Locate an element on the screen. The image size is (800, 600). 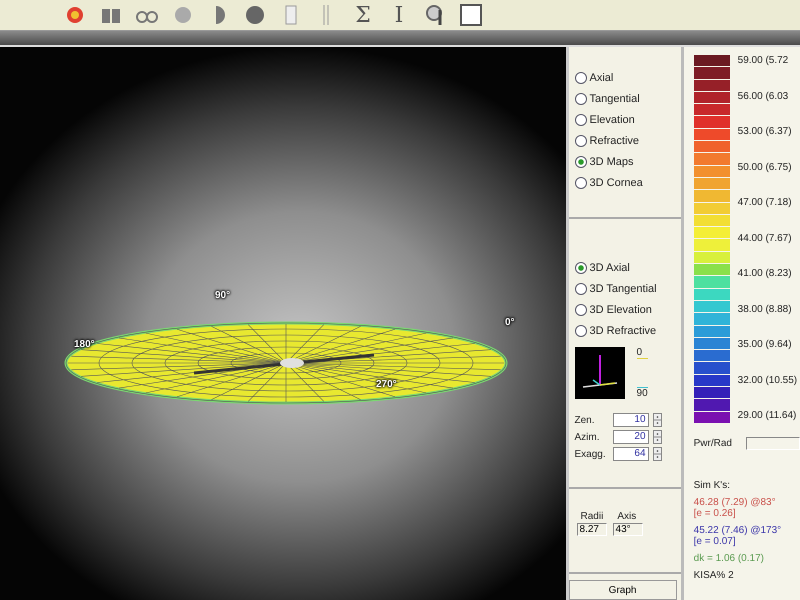
dk-value: dk = 1.06 (0.17) is located at coordinates (729, 558).